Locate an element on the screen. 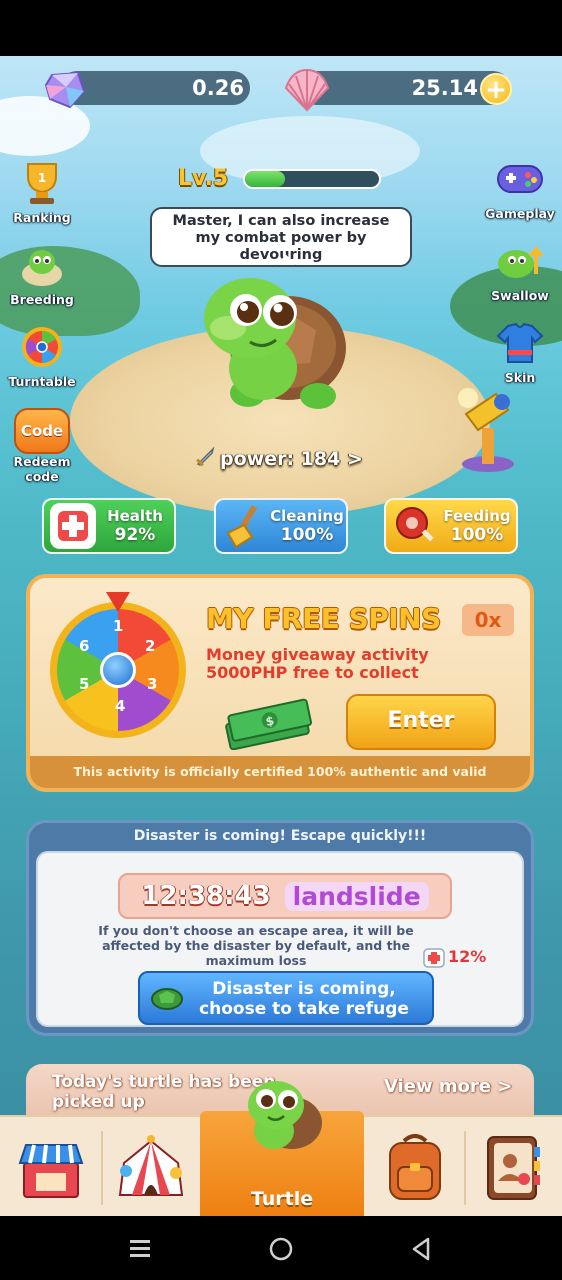 This screenshot has height=1280, width=562. nav-profile is located at coordinates (514, 1166).